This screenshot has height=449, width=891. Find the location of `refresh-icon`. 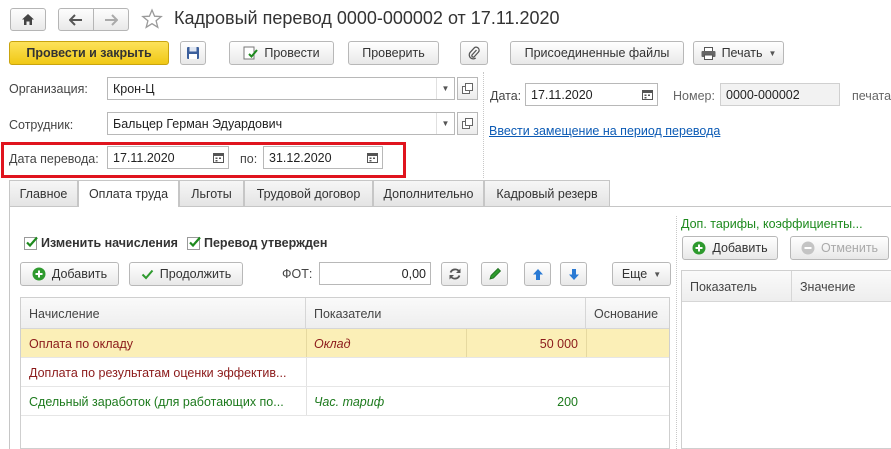

refresh-icon is located at coordinates (454, 274).